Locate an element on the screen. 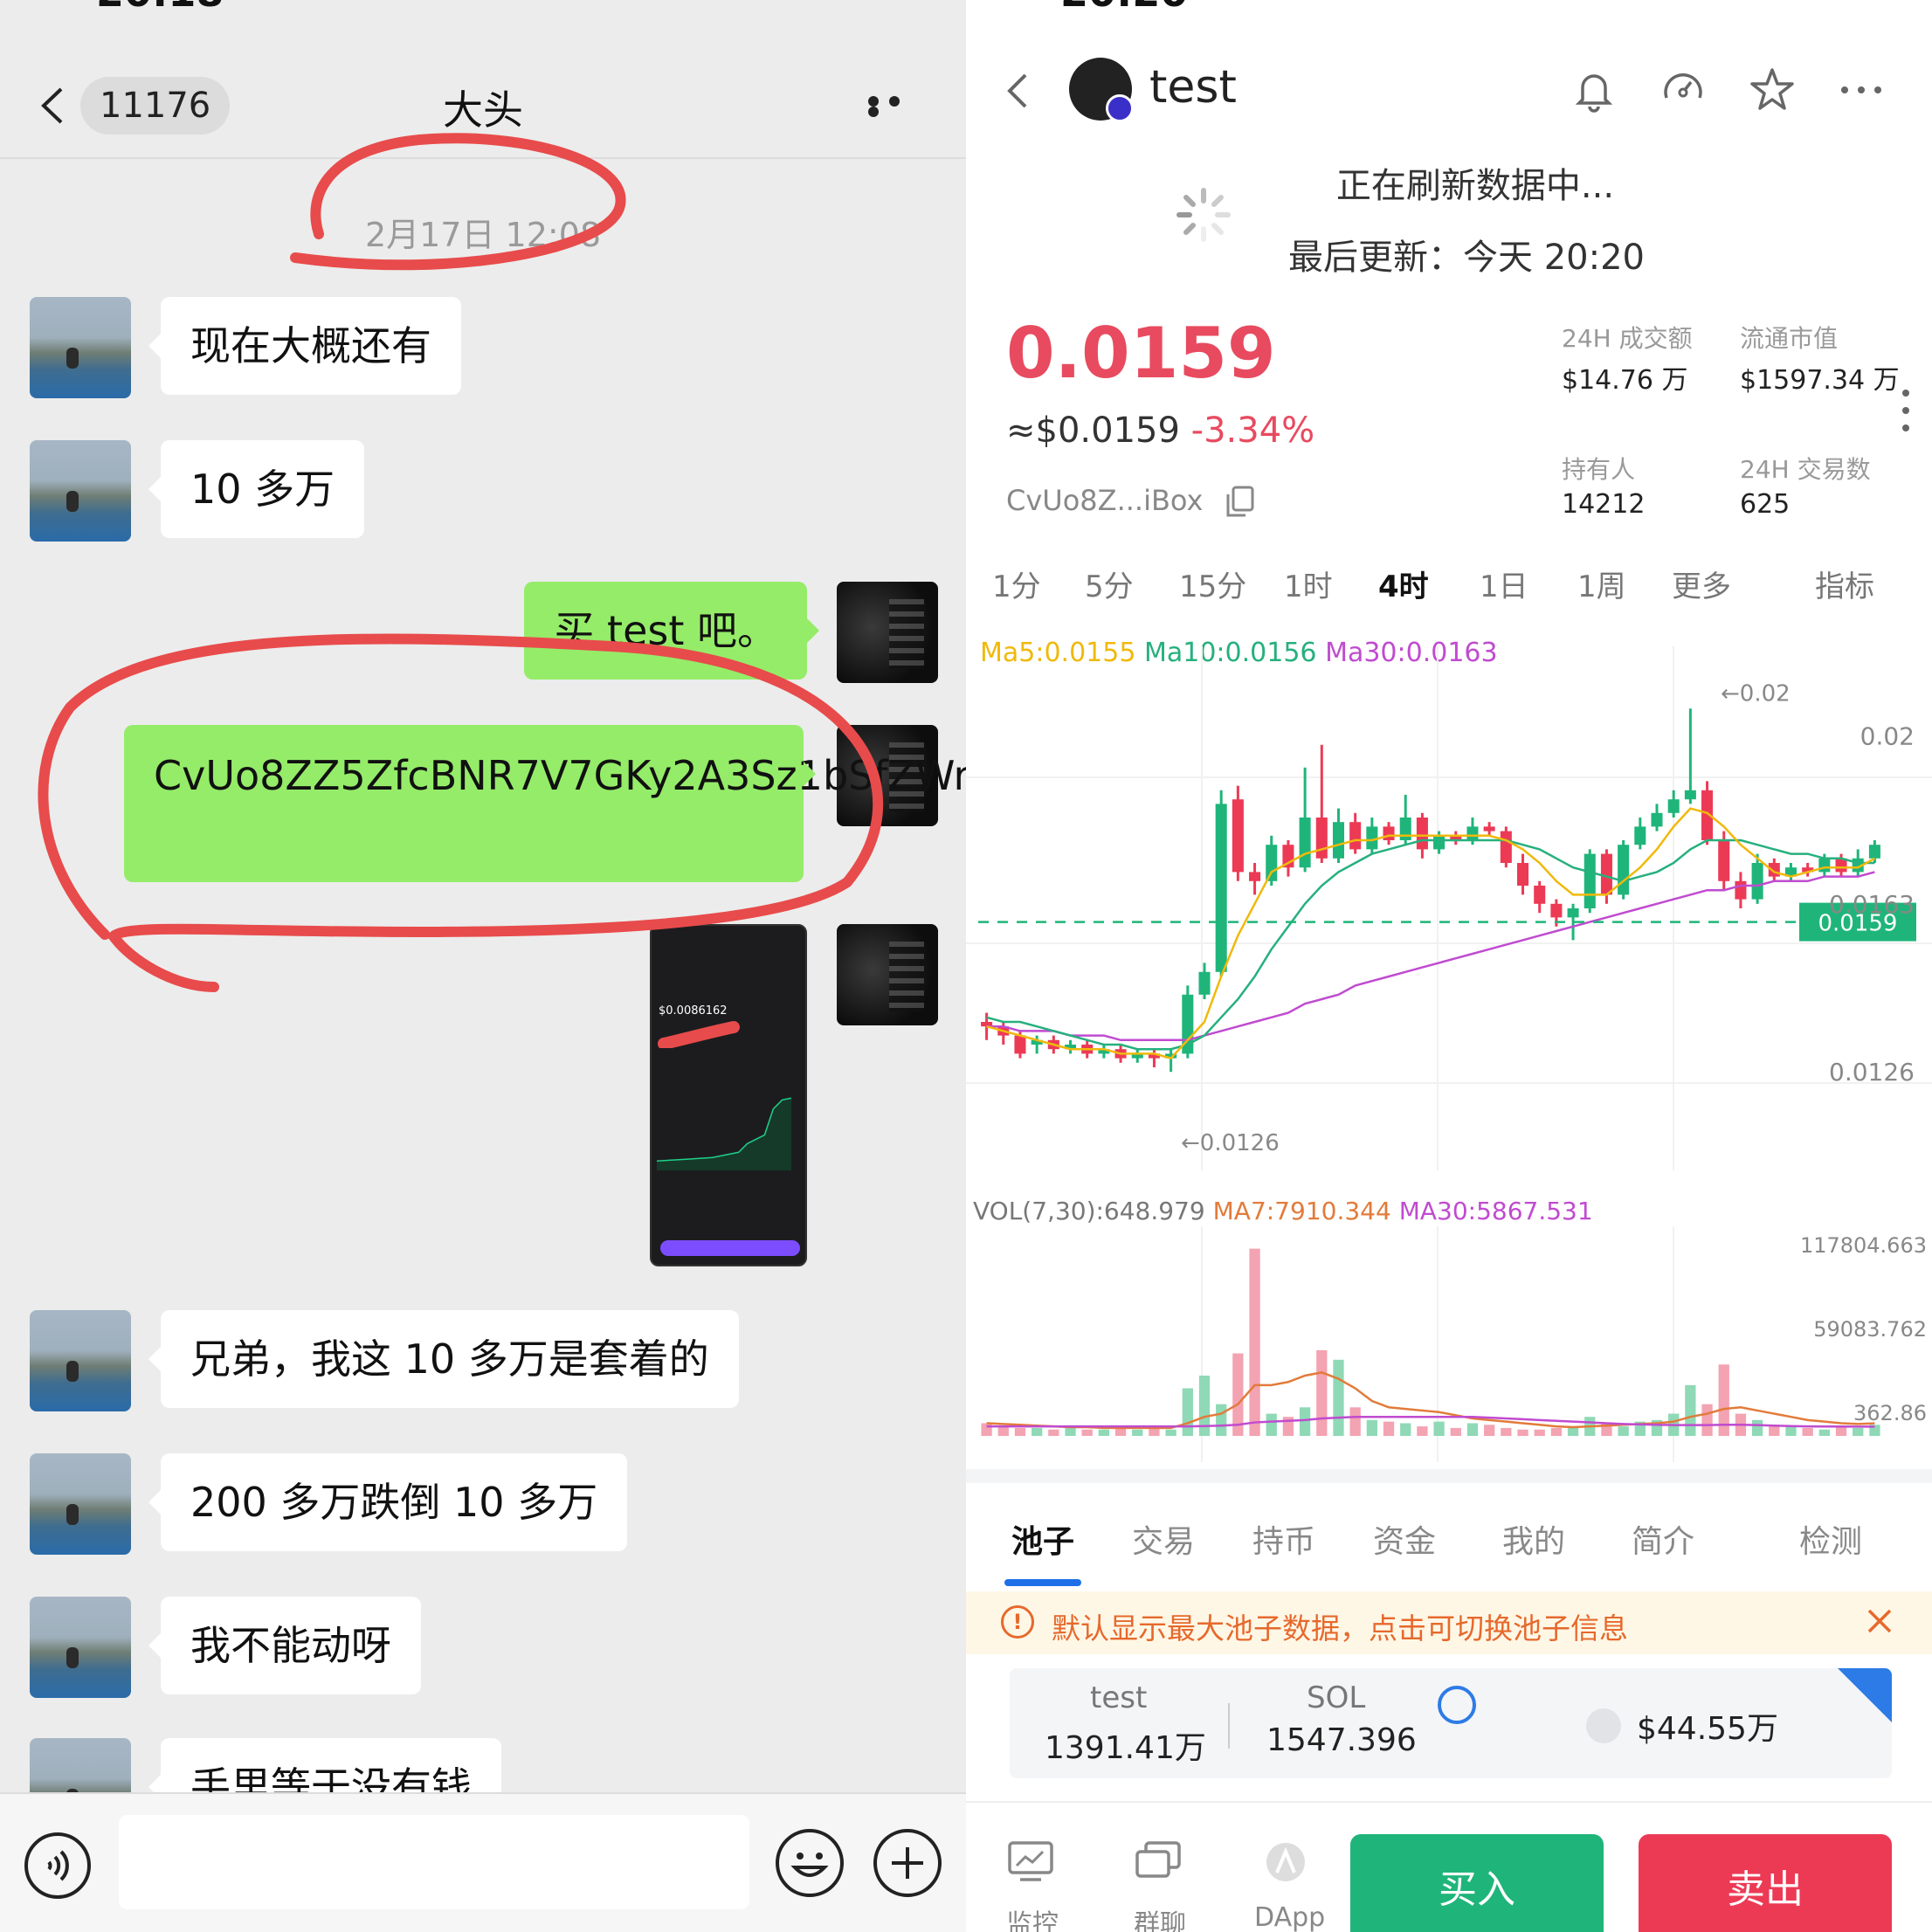 The height and width of the screenshot is (1932, 1932). timeframe-4h: 4时 is located at coordinates (1403, 583).